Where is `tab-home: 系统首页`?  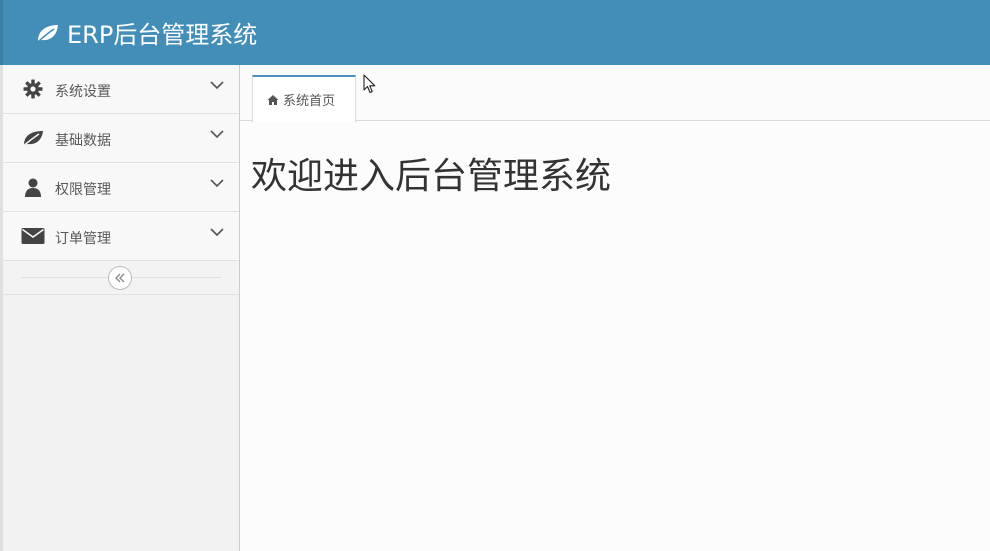
tab-home: 系统首页 is located at coordinates (304, 98).